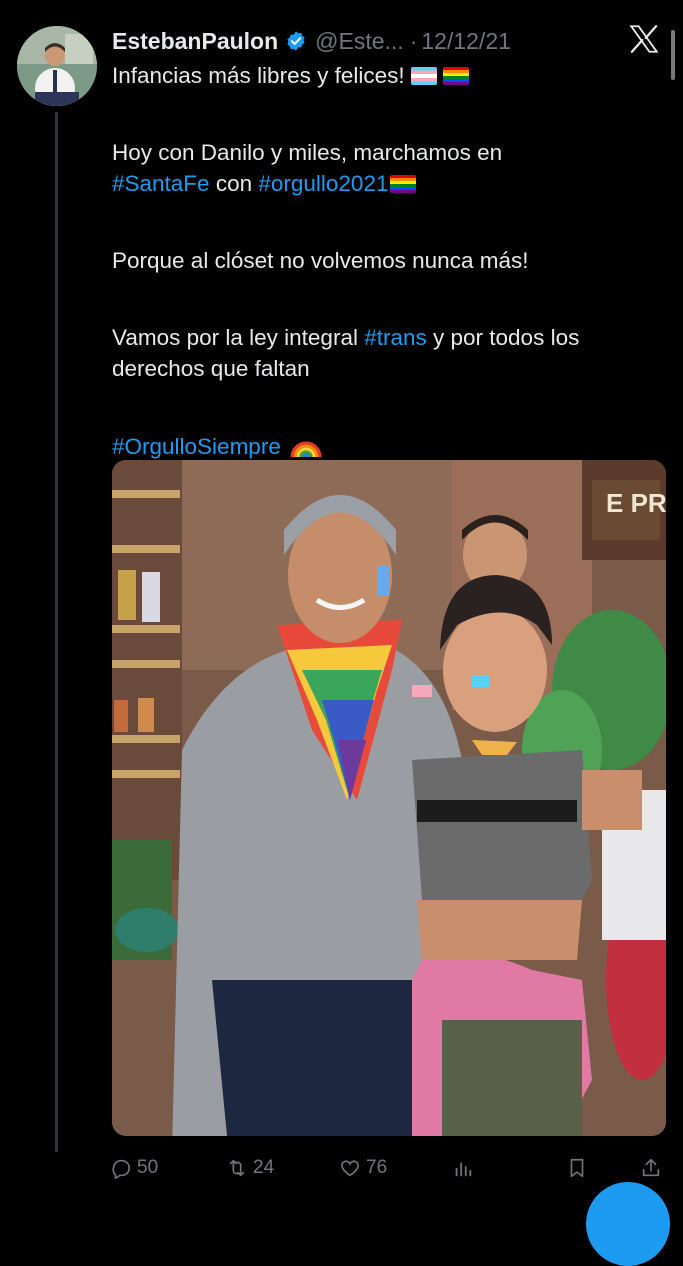 The image size is (683, 1266). I want to click on bookmark-icon, so click(577, 1168).